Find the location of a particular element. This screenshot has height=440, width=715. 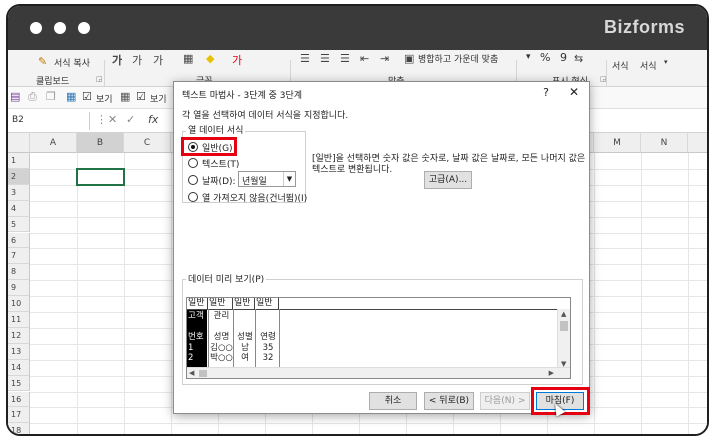

date-format-value: 년월일 is located at coordinates (254, 182).